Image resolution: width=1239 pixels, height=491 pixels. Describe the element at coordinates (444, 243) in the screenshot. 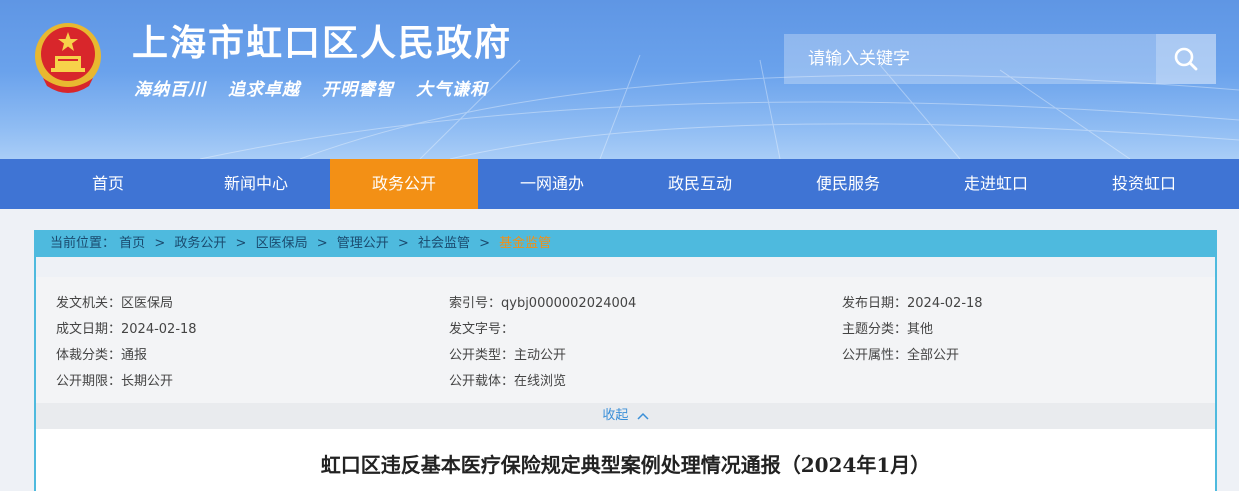

I see `breadcrumb-link-supervision: 社会监管` at that location.